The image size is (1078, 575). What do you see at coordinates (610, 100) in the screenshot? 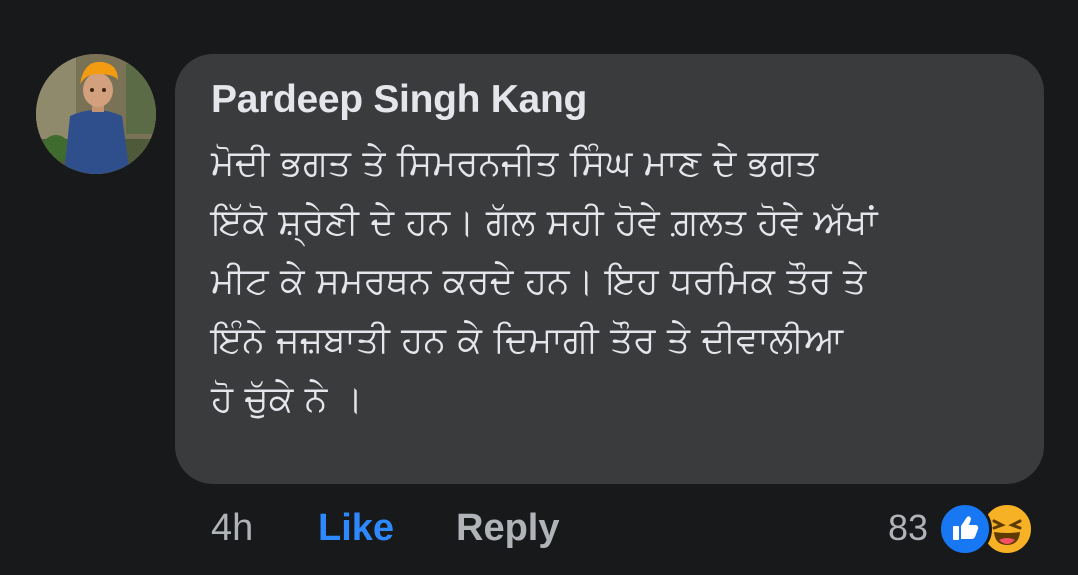
I see `author-name: Pardeep Singh Kang` at bounding box center [610, 100].